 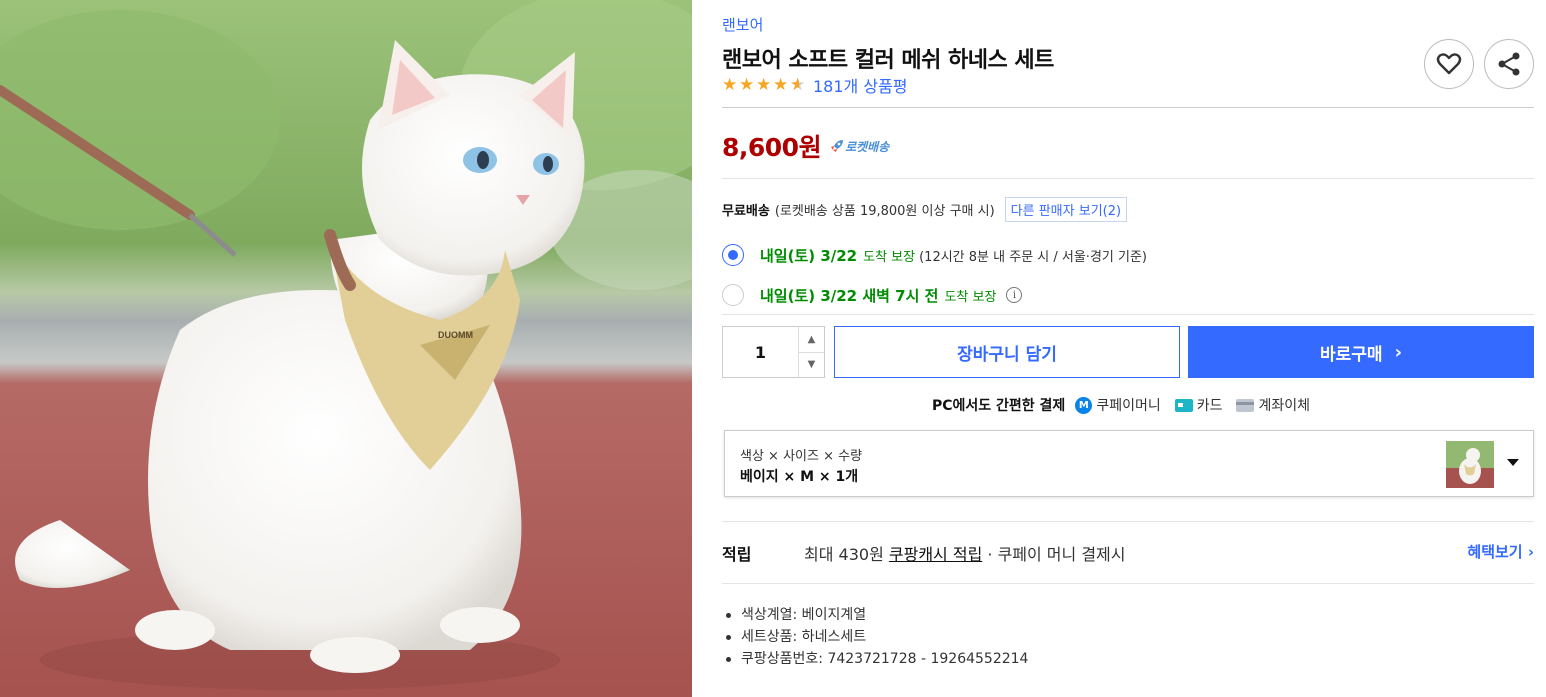 What do you see at coordinates (935, 554) in the screenshot?
I see `coupang-cash-link: 쿠팡캐시 적립` at bounding box center [935, 554].